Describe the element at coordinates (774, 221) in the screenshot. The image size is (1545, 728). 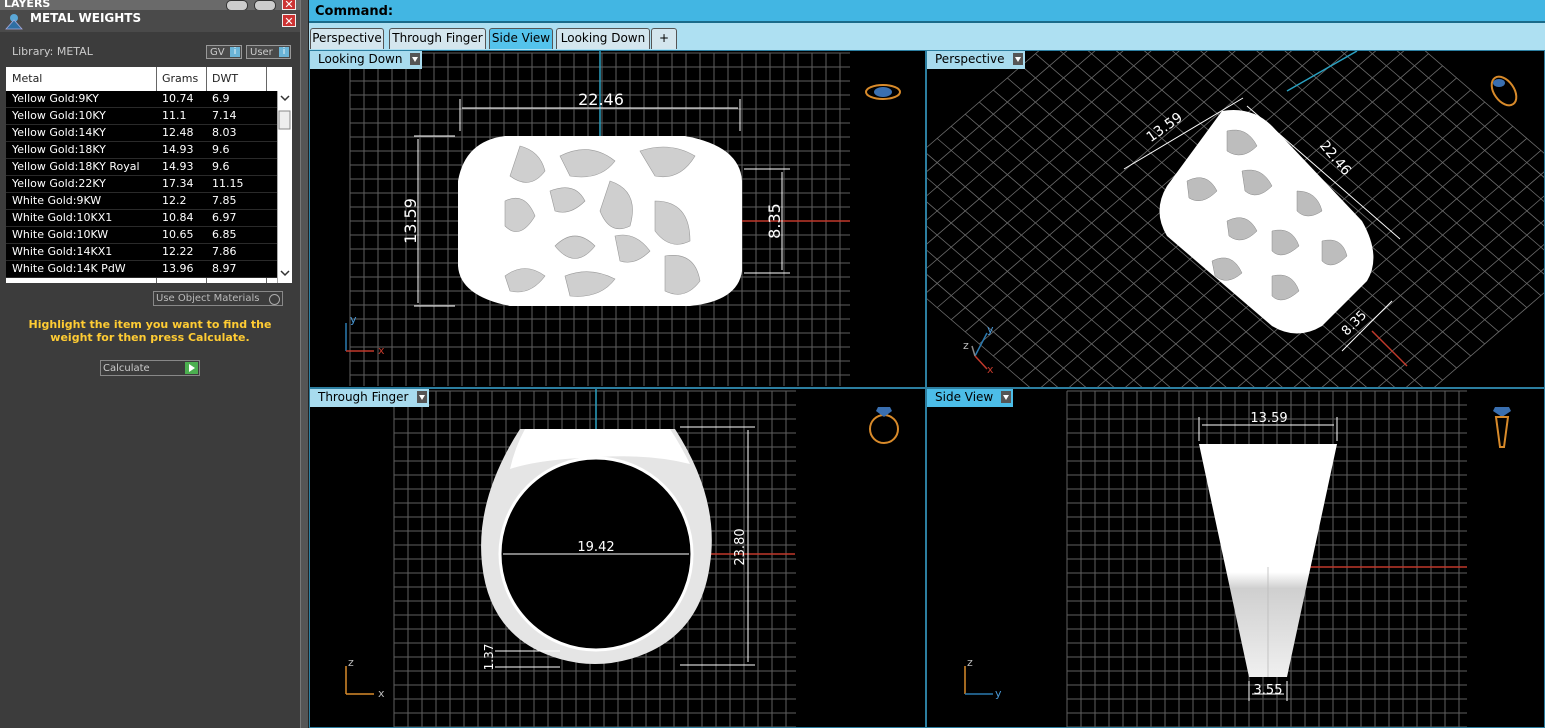
I see `looking-down-dim-right: 8.35` at that location.